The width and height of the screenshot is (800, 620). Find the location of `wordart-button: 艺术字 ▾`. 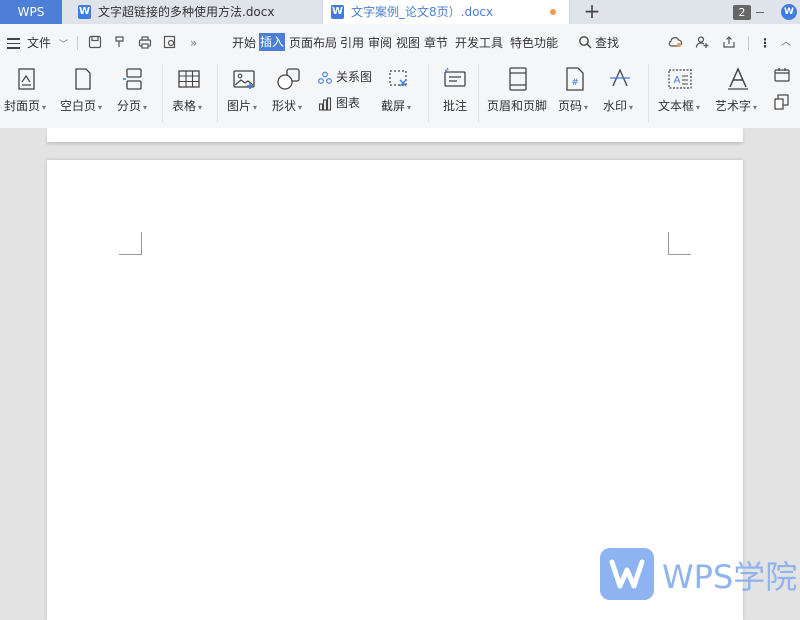

wordart-button: 艺术字 ▾ is located at coordinates (738, 94).